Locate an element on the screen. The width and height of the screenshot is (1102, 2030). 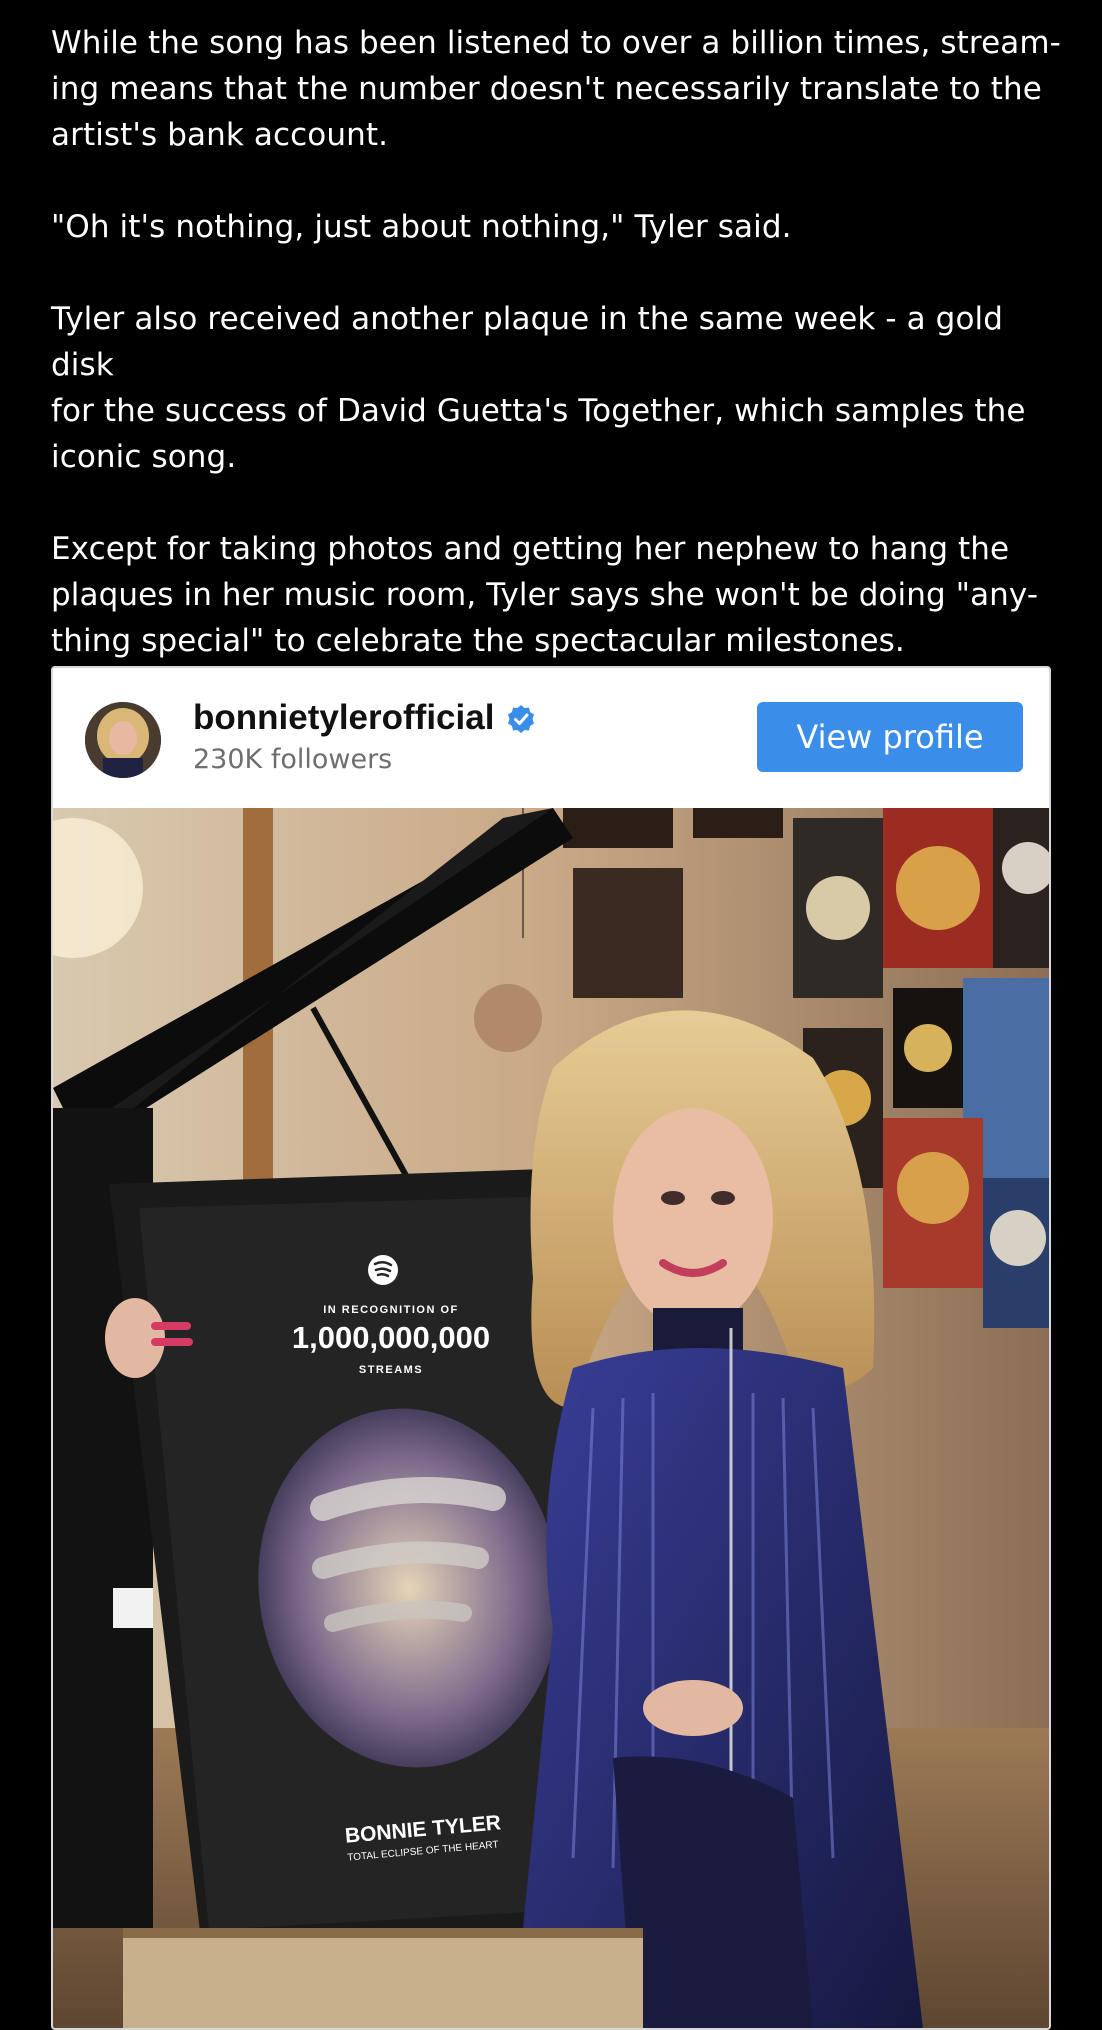
avatar-image is located at coordinates (123, 740).